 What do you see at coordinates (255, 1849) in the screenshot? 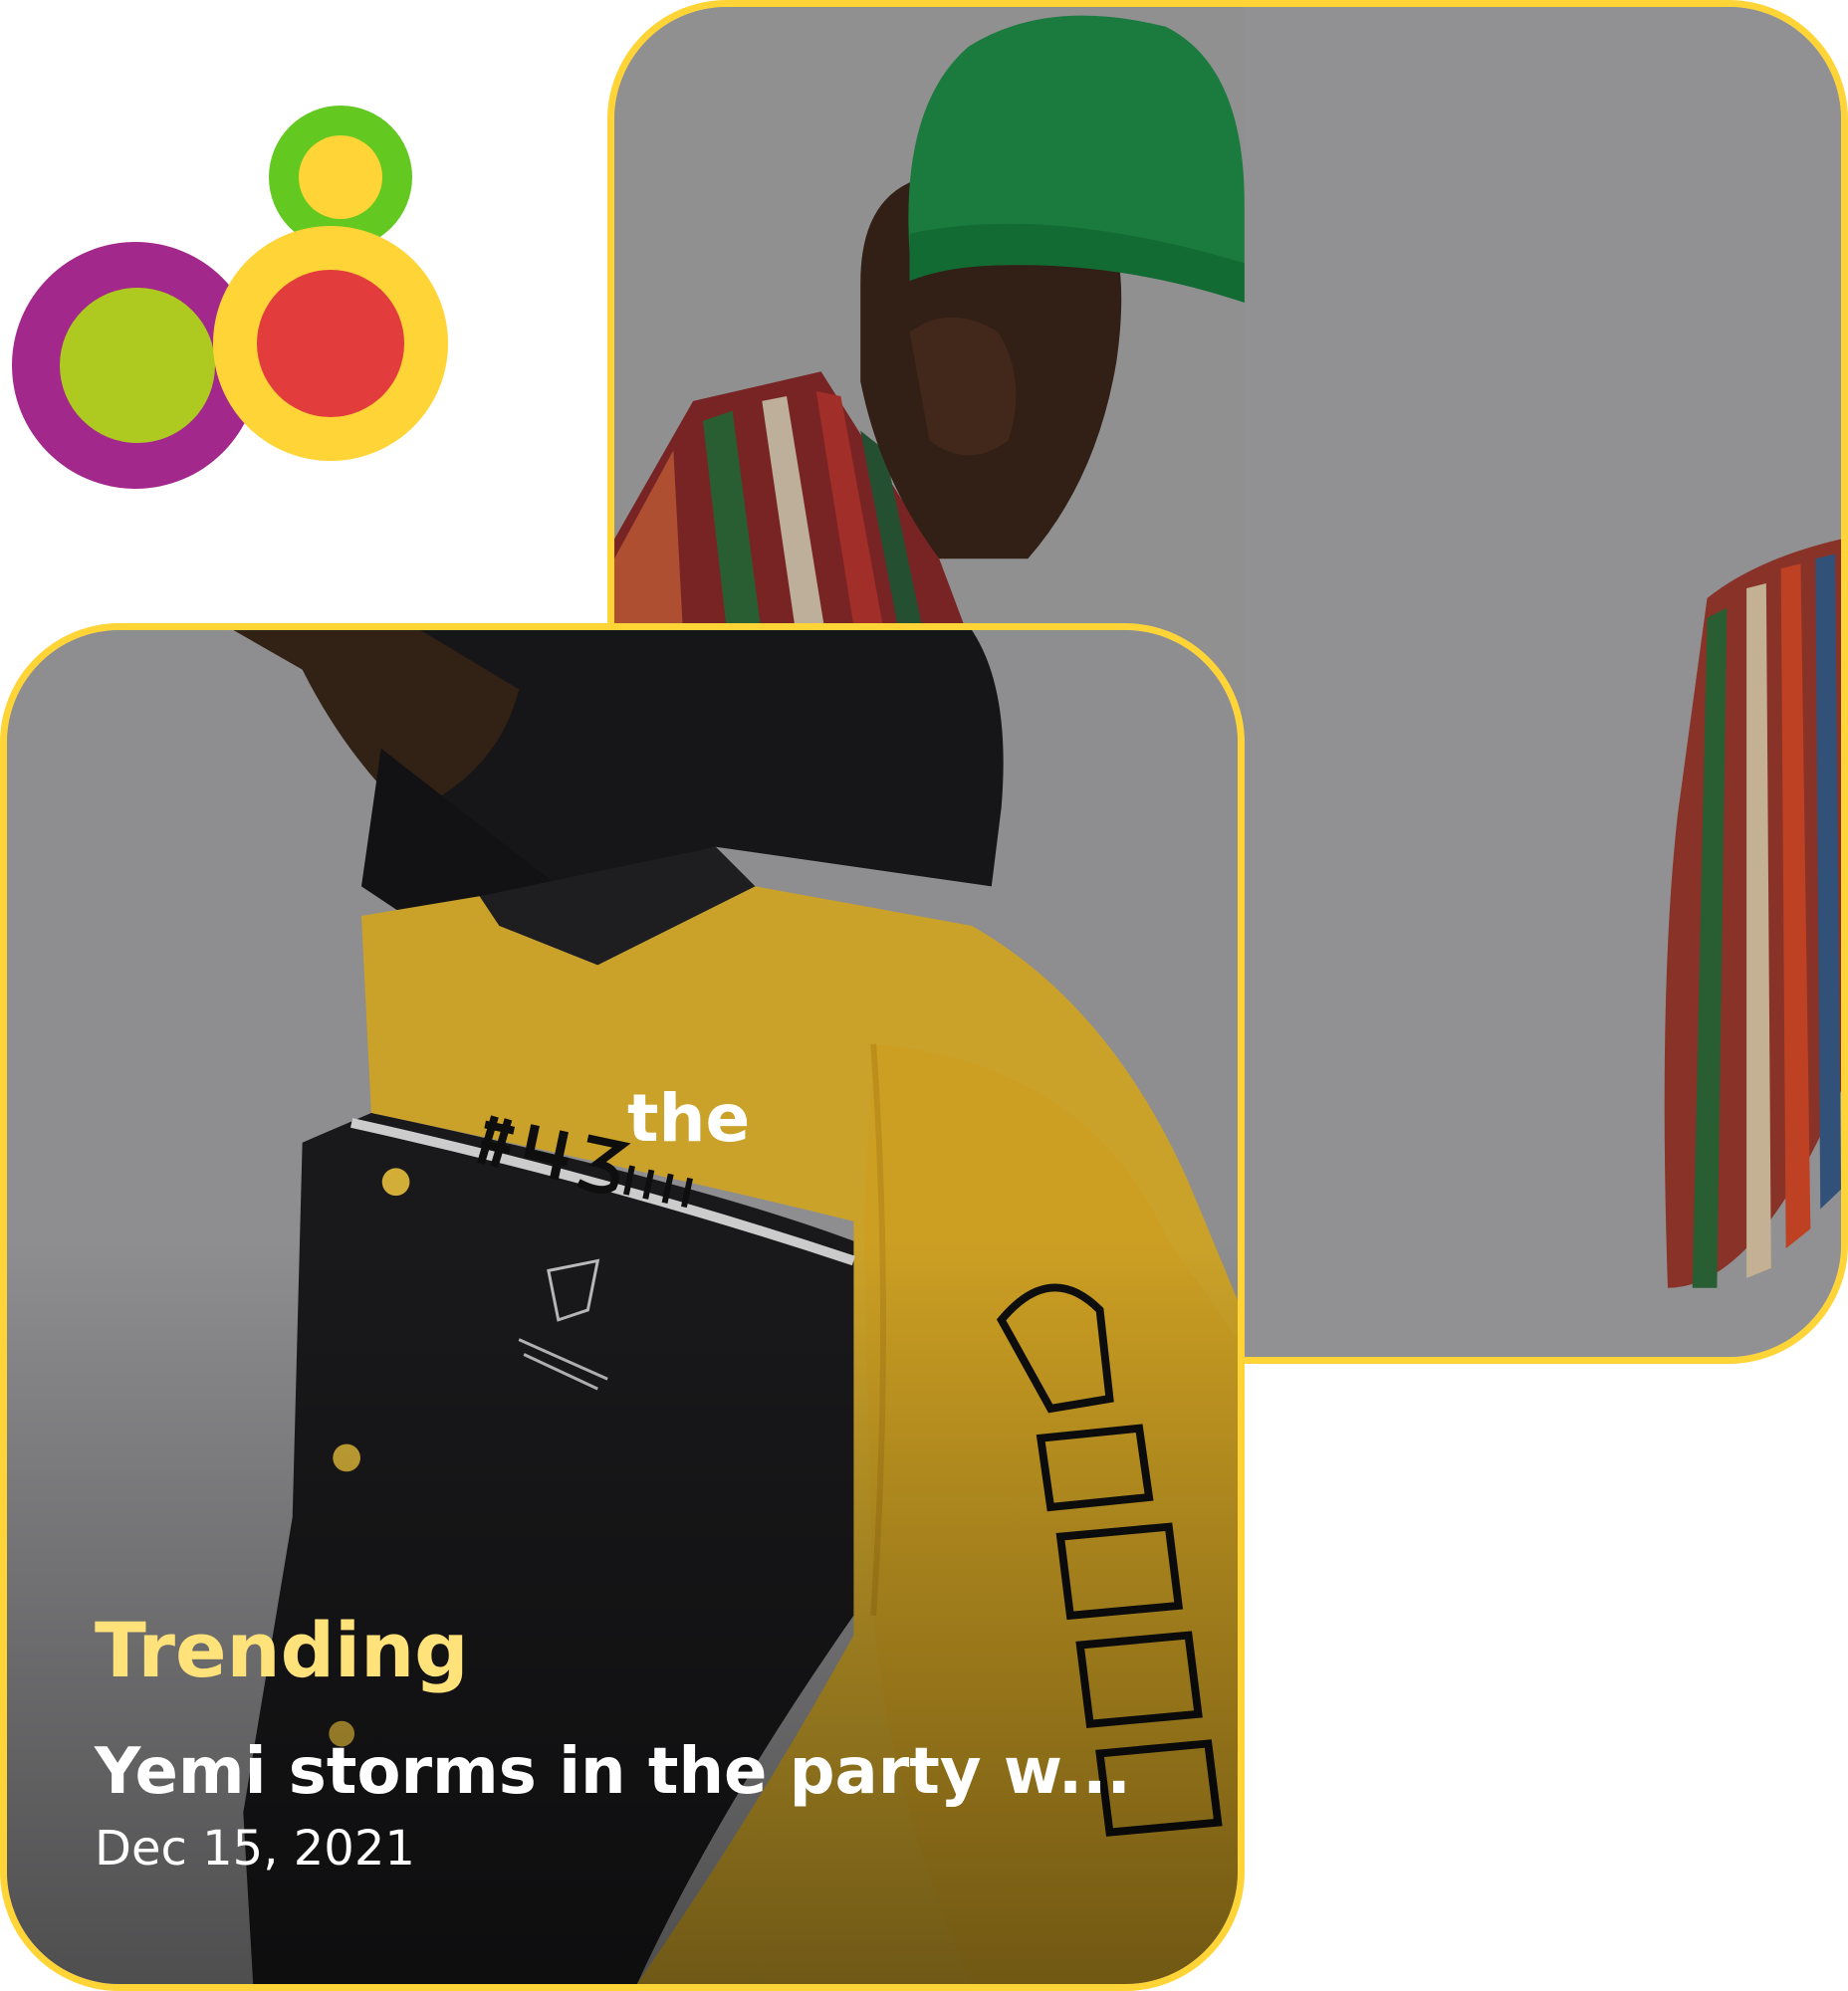
I see `story-date: Dec 15, 2021` at bounding box center [255, 1849].